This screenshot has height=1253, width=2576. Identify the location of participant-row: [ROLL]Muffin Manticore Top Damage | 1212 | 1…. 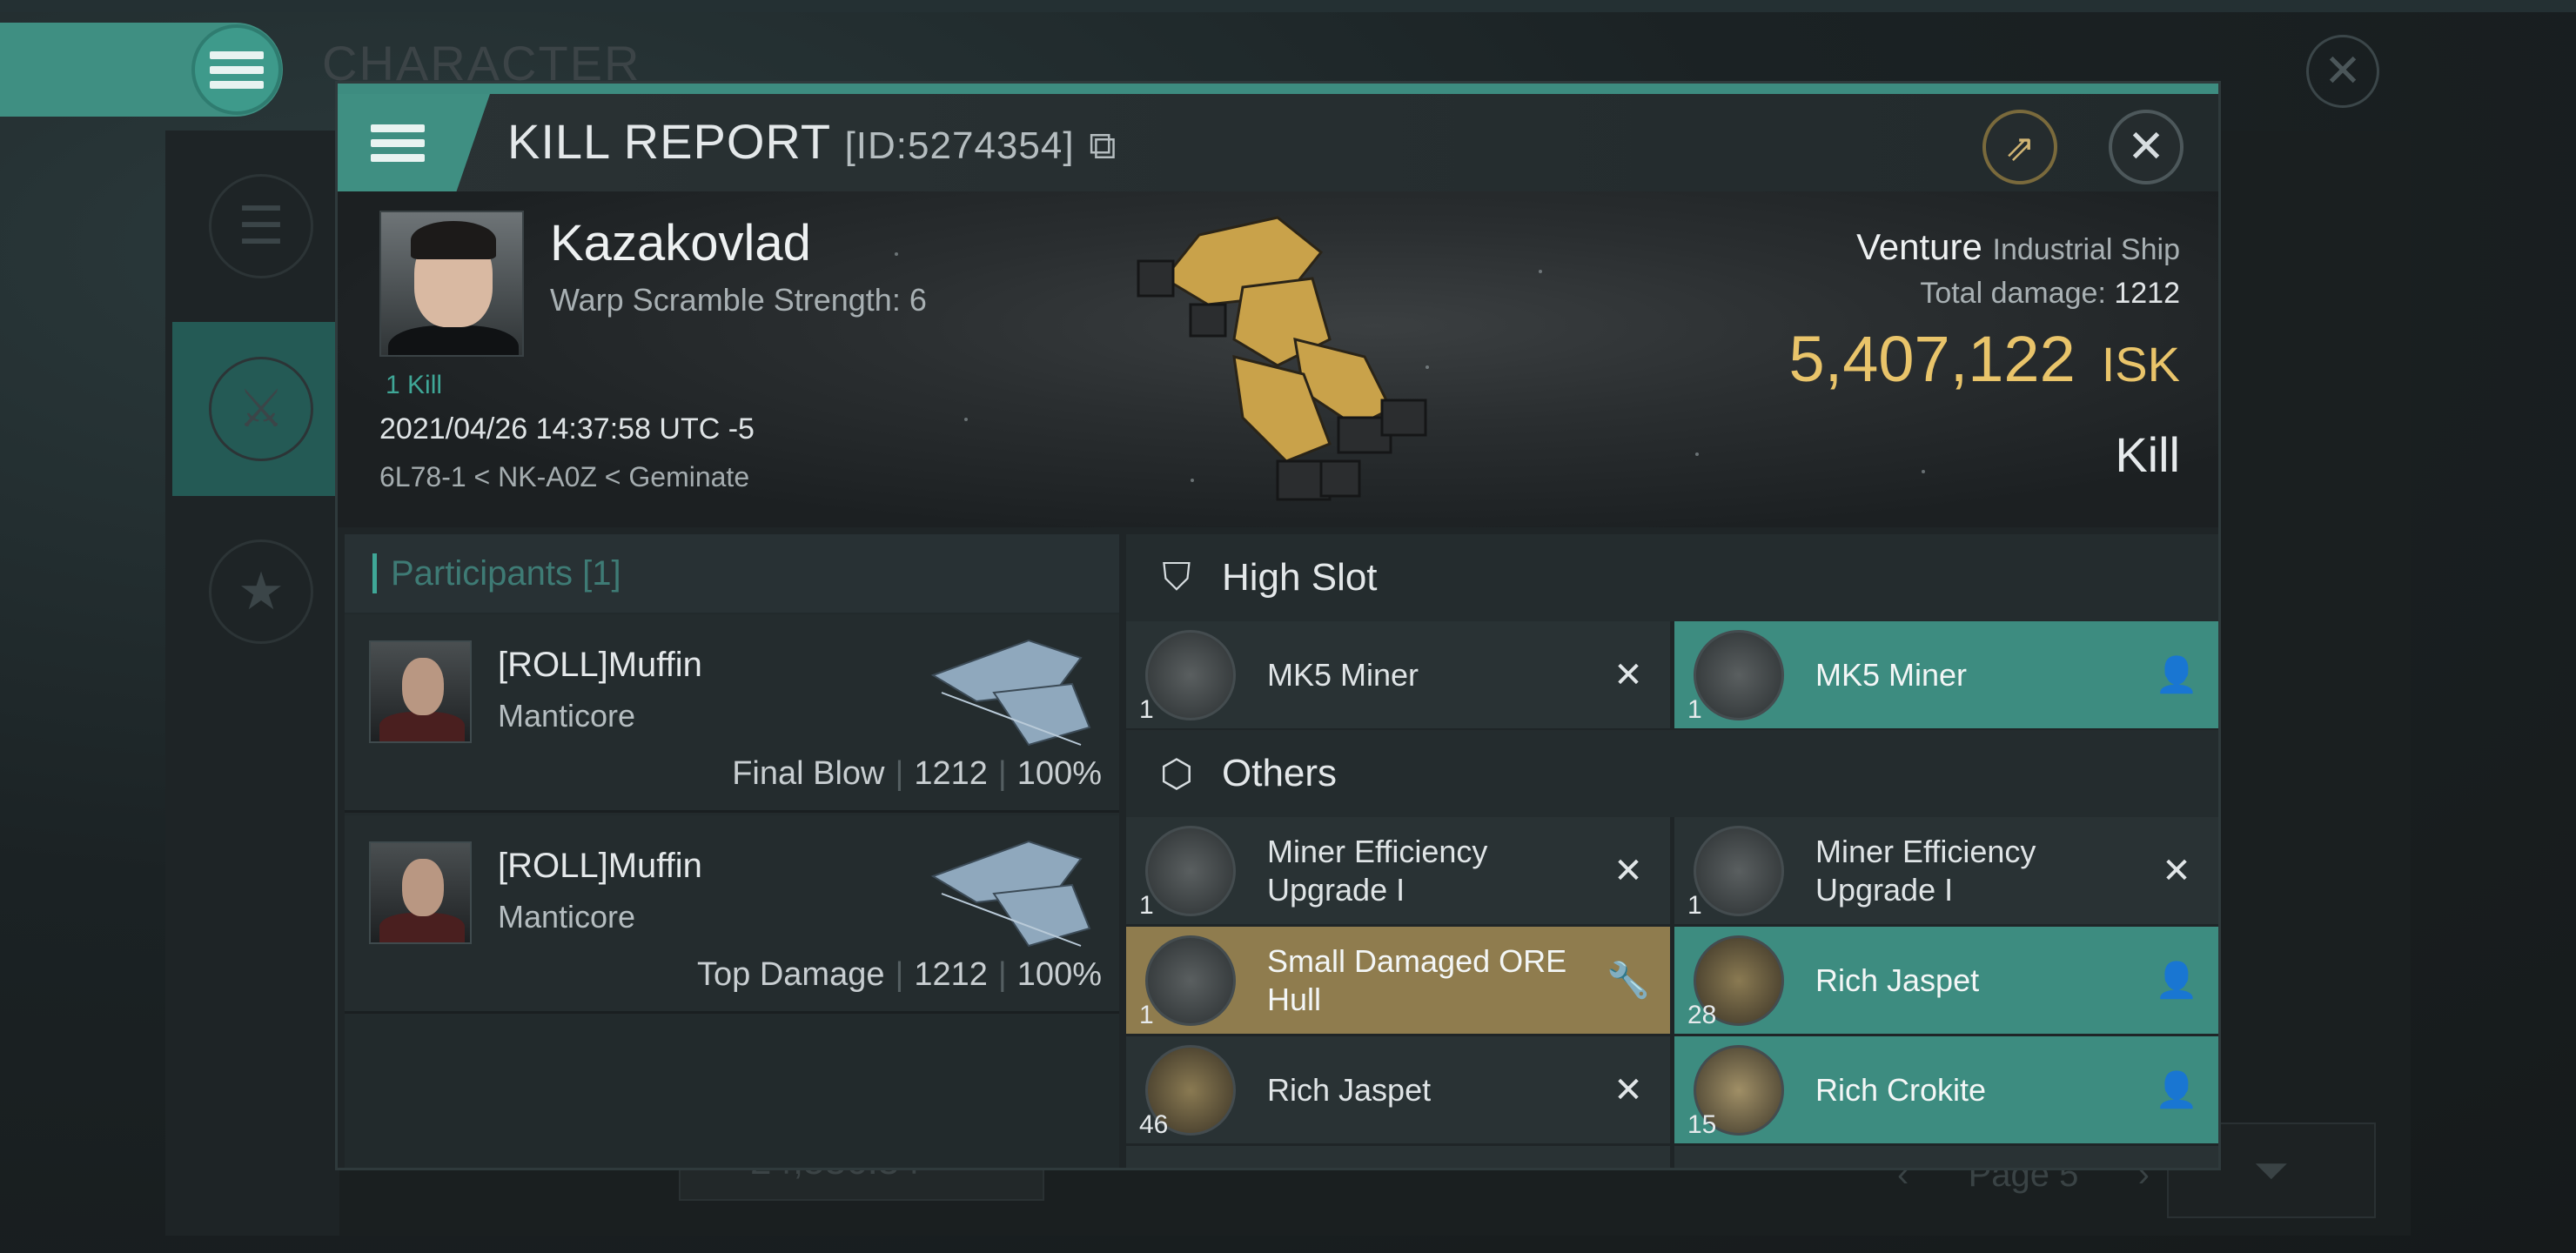
(732, 914).